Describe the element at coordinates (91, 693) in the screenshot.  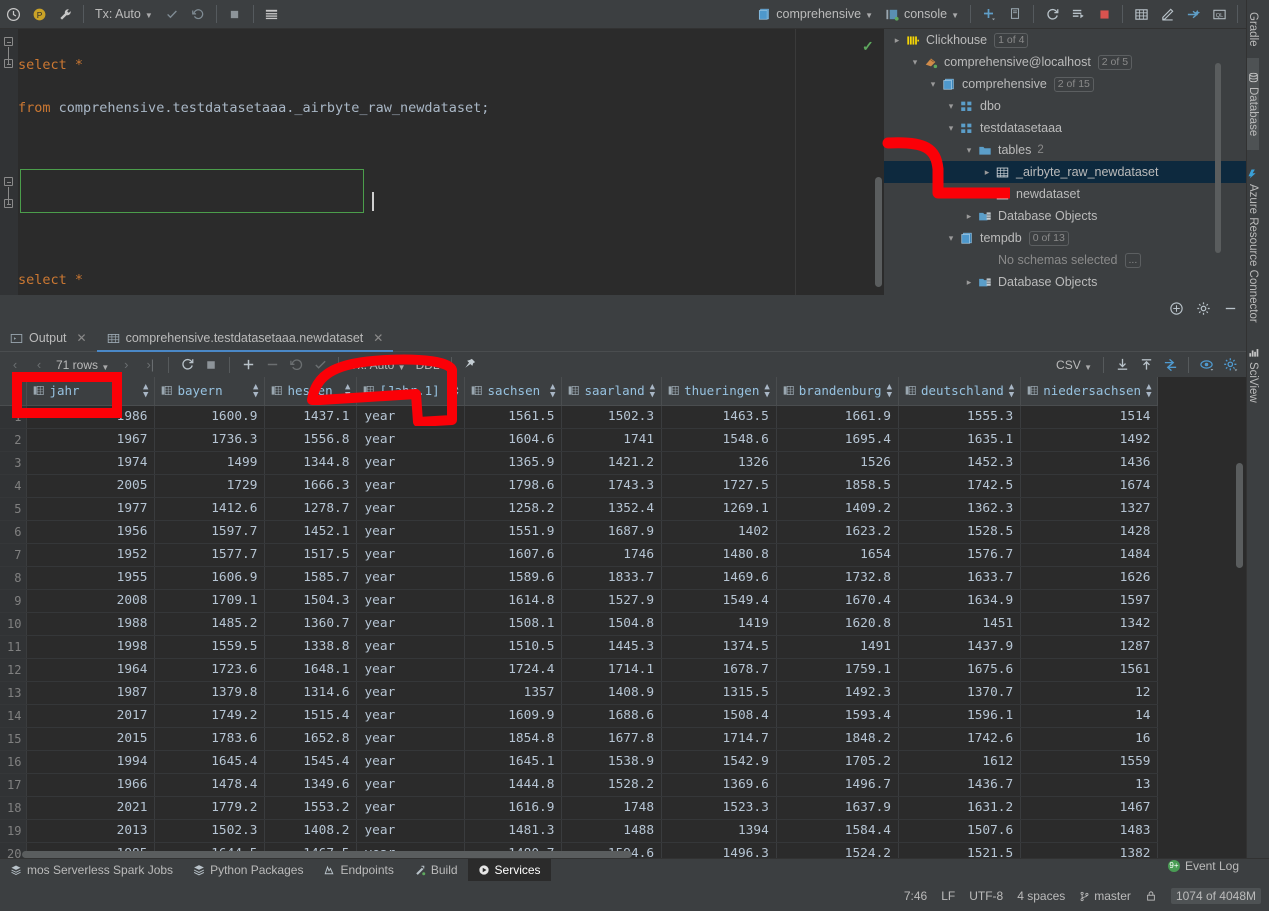
I see `cell-jahr: 1987` at that location.